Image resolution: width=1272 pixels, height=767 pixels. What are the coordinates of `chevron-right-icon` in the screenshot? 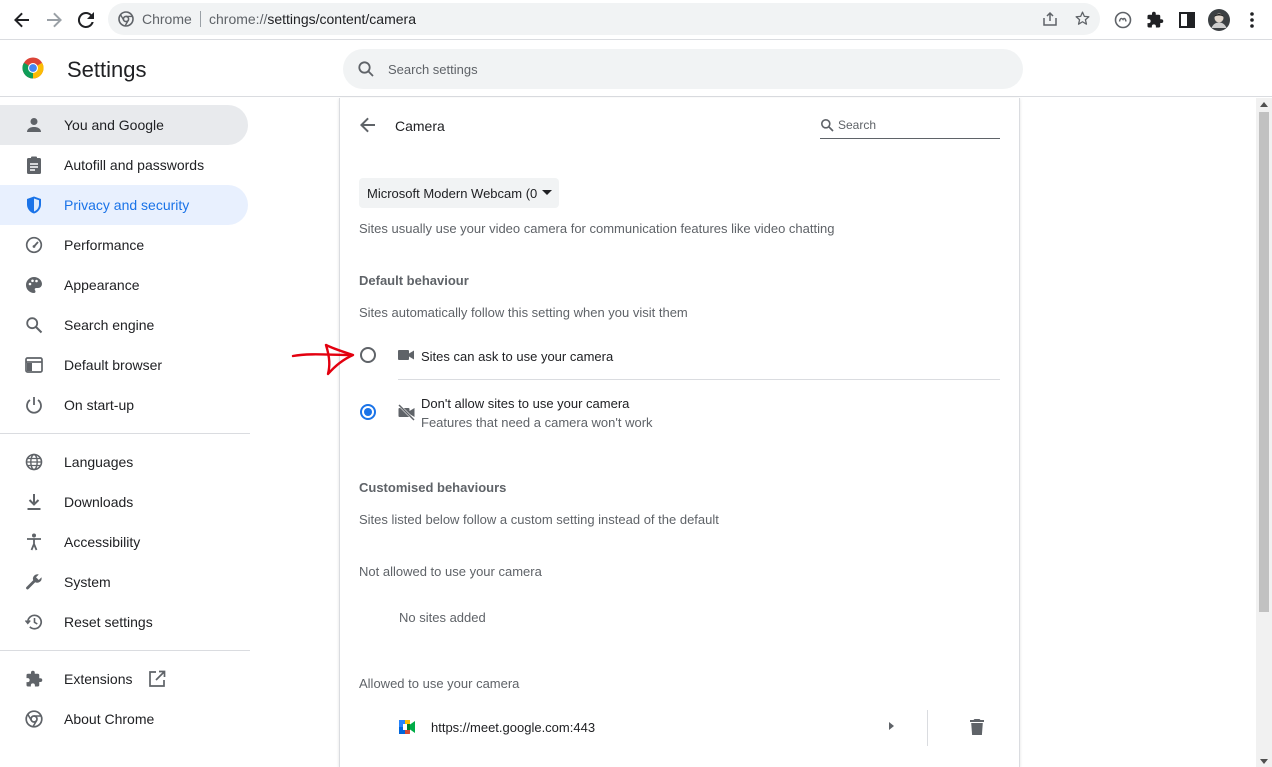 It's located at (891, 726).